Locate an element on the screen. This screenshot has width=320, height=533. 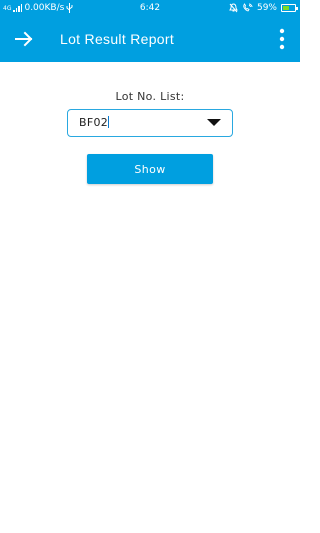
status-right: 59% is located at coordinates (263, 8).